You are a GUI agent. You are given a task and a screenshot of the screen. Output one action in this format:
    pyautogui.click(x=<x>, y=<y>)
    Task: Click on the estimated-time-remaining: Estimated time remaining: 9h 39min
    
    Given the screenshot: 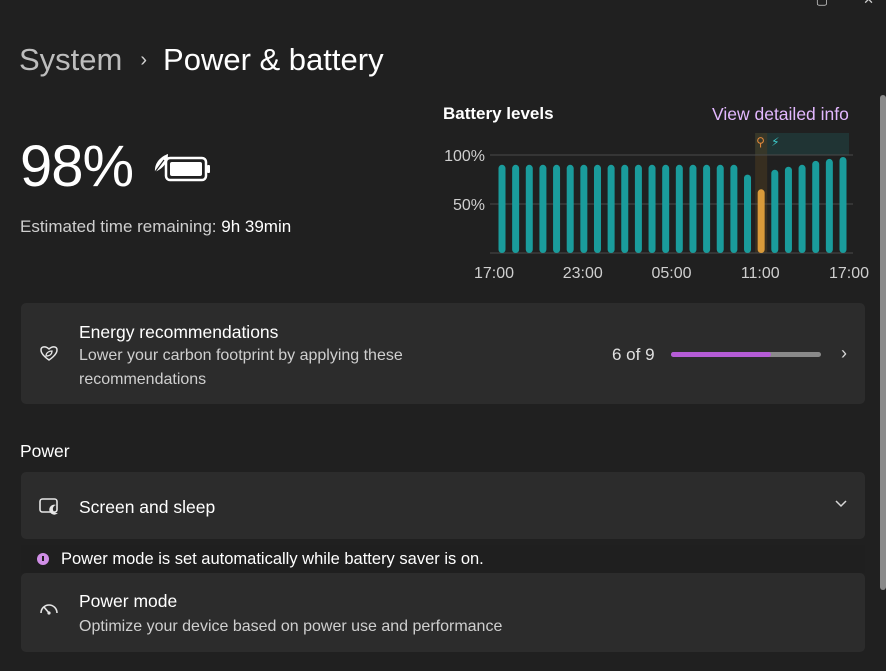 What is the action you would take?
    pyautogui.click(x=155, y=227)
    